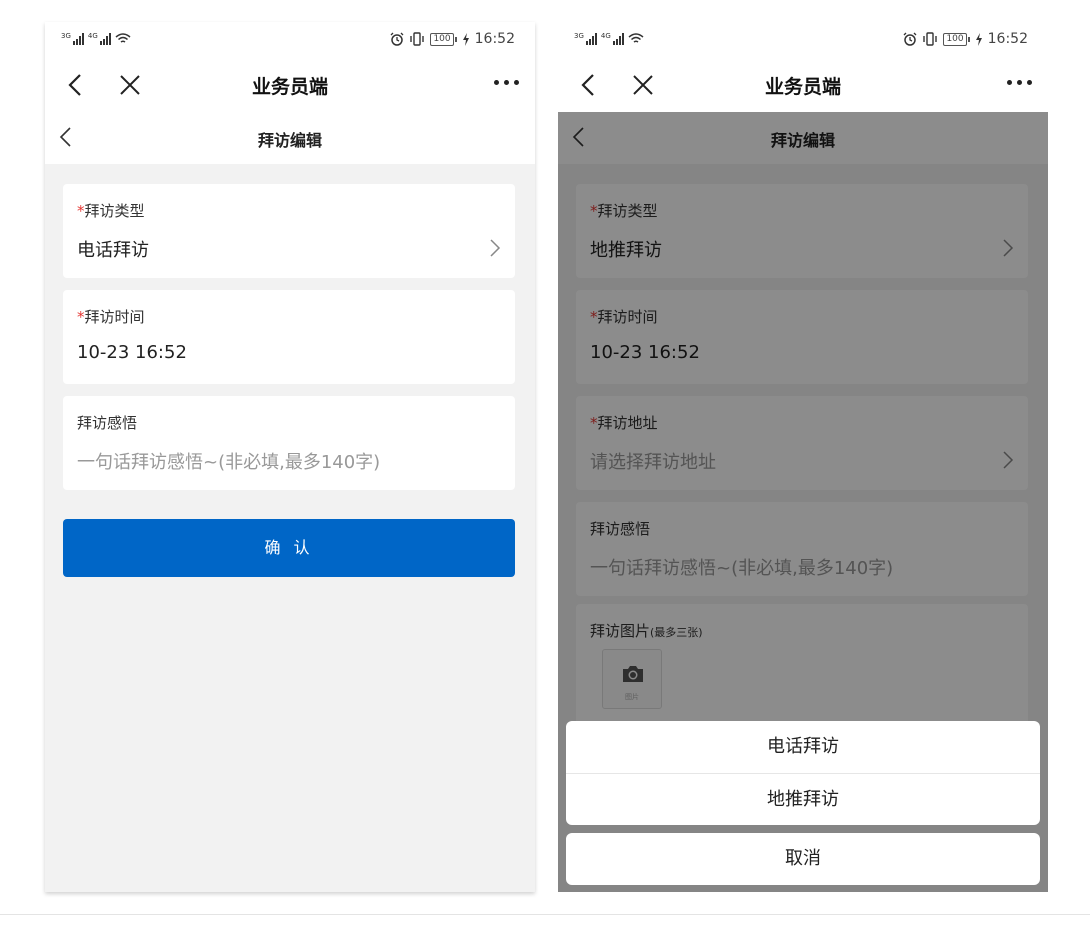  I want to click on page-title: 拜访编辑, so click(289, 140).